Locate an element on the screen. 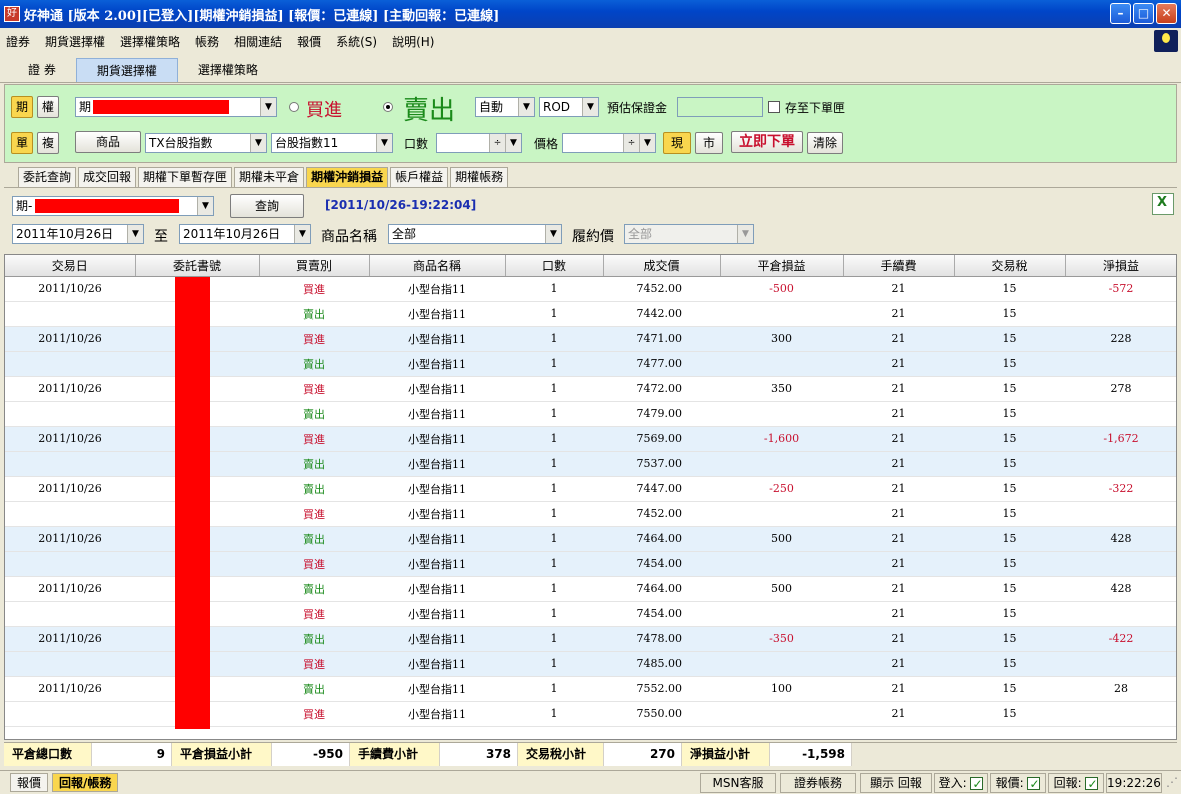 This screenshot has width=1181, height=794. menu-help: 說明(H) is located at coordinates (413, 41).